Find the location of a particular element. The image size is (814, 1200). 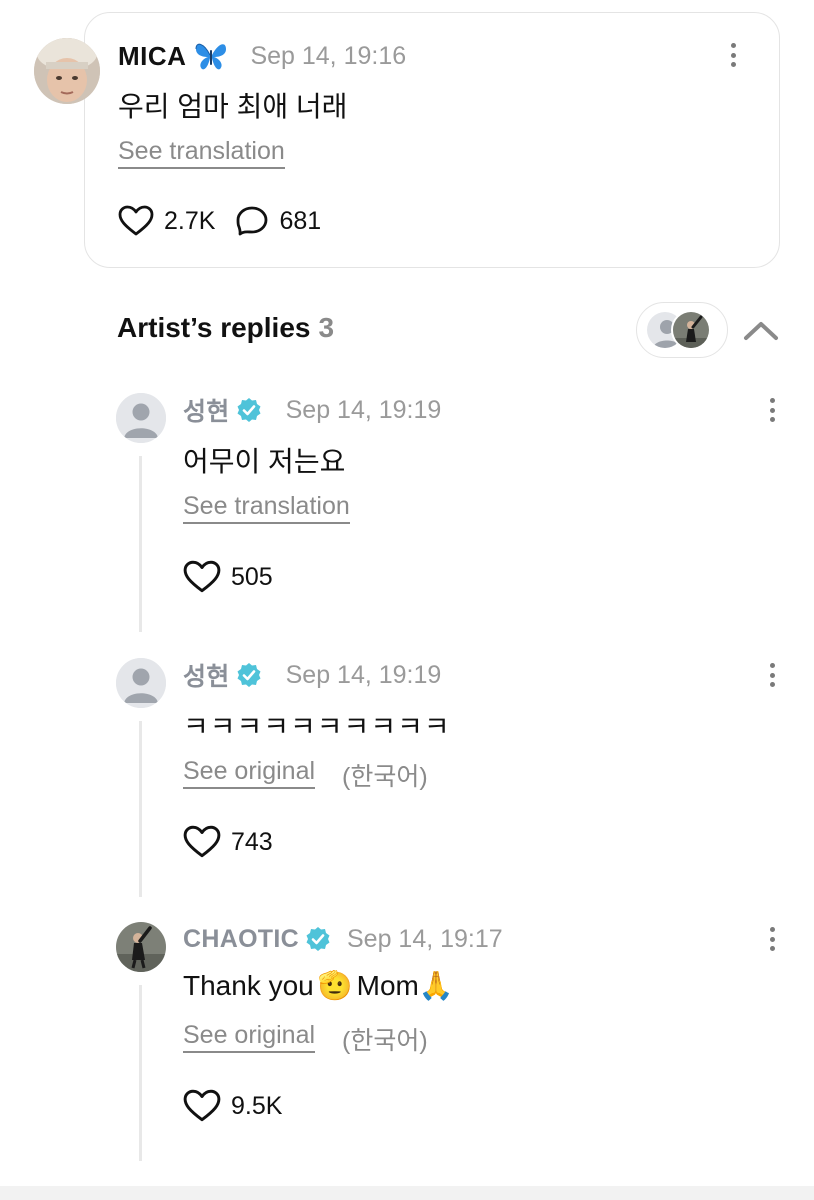

reply-like-button: 505 is located at coordinates (228, 577).